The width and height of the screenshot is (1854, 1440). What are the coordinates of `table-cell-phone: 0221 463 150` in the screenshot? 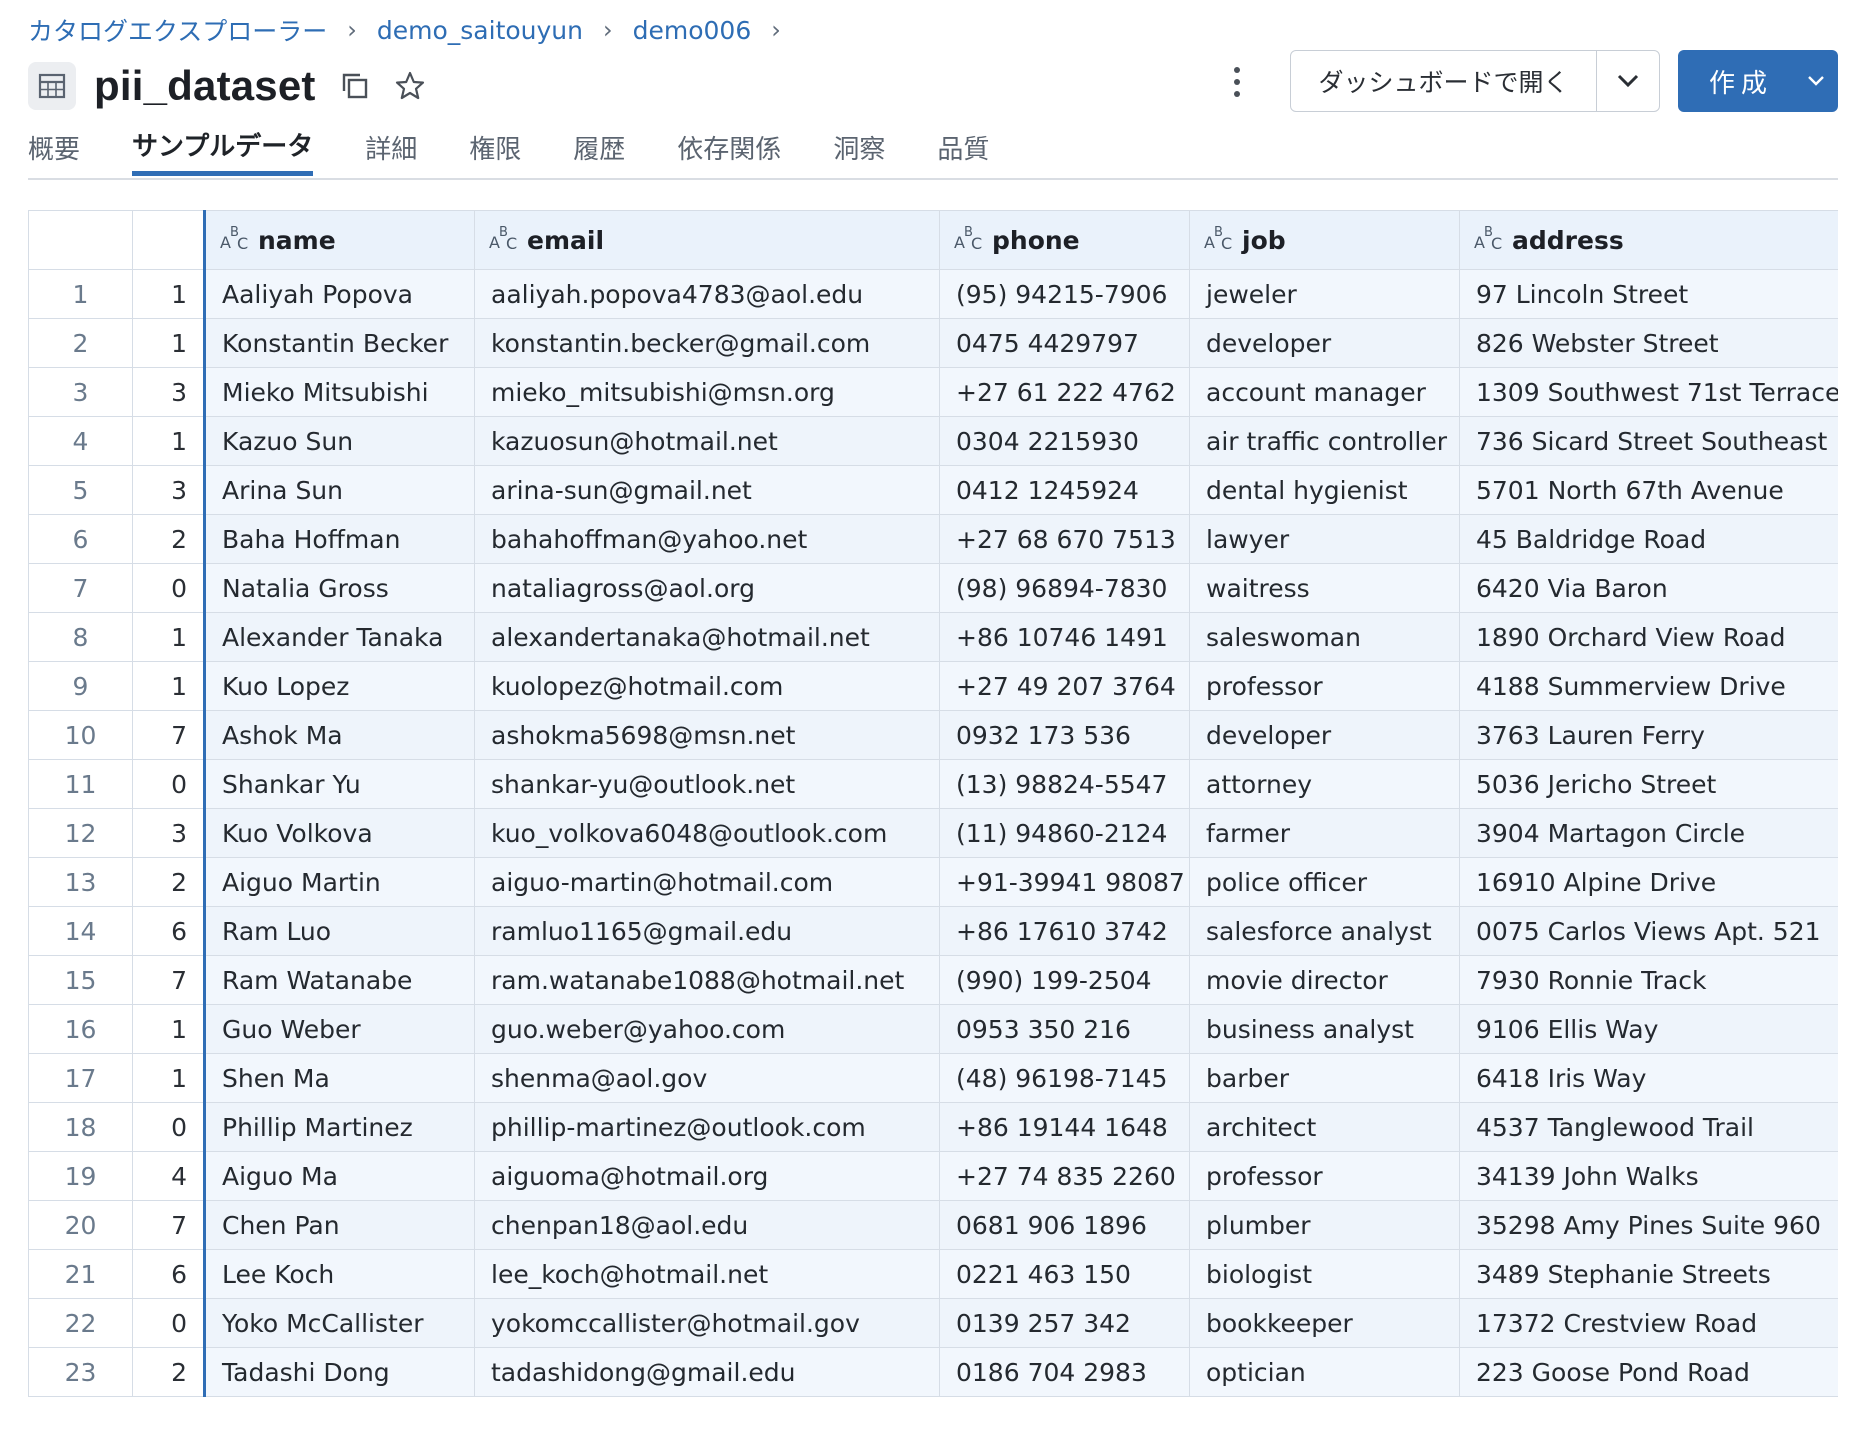 It's located at (1064, 1274).